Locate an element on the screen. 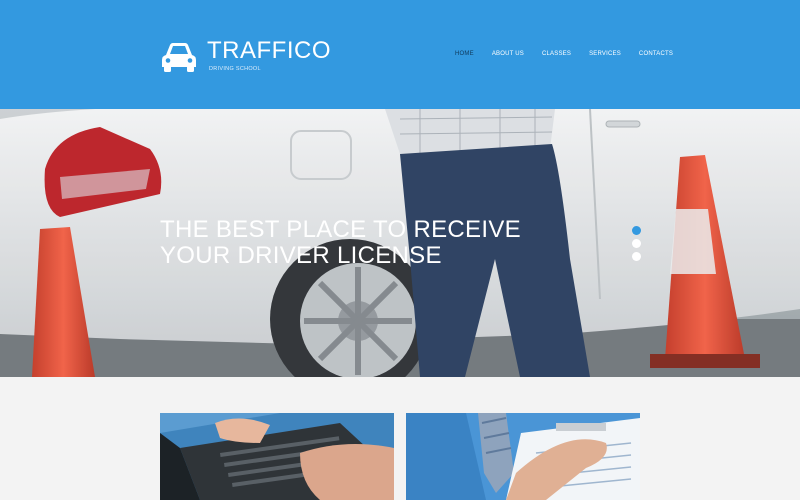  laptop-image is located at coordinates (277, 456).